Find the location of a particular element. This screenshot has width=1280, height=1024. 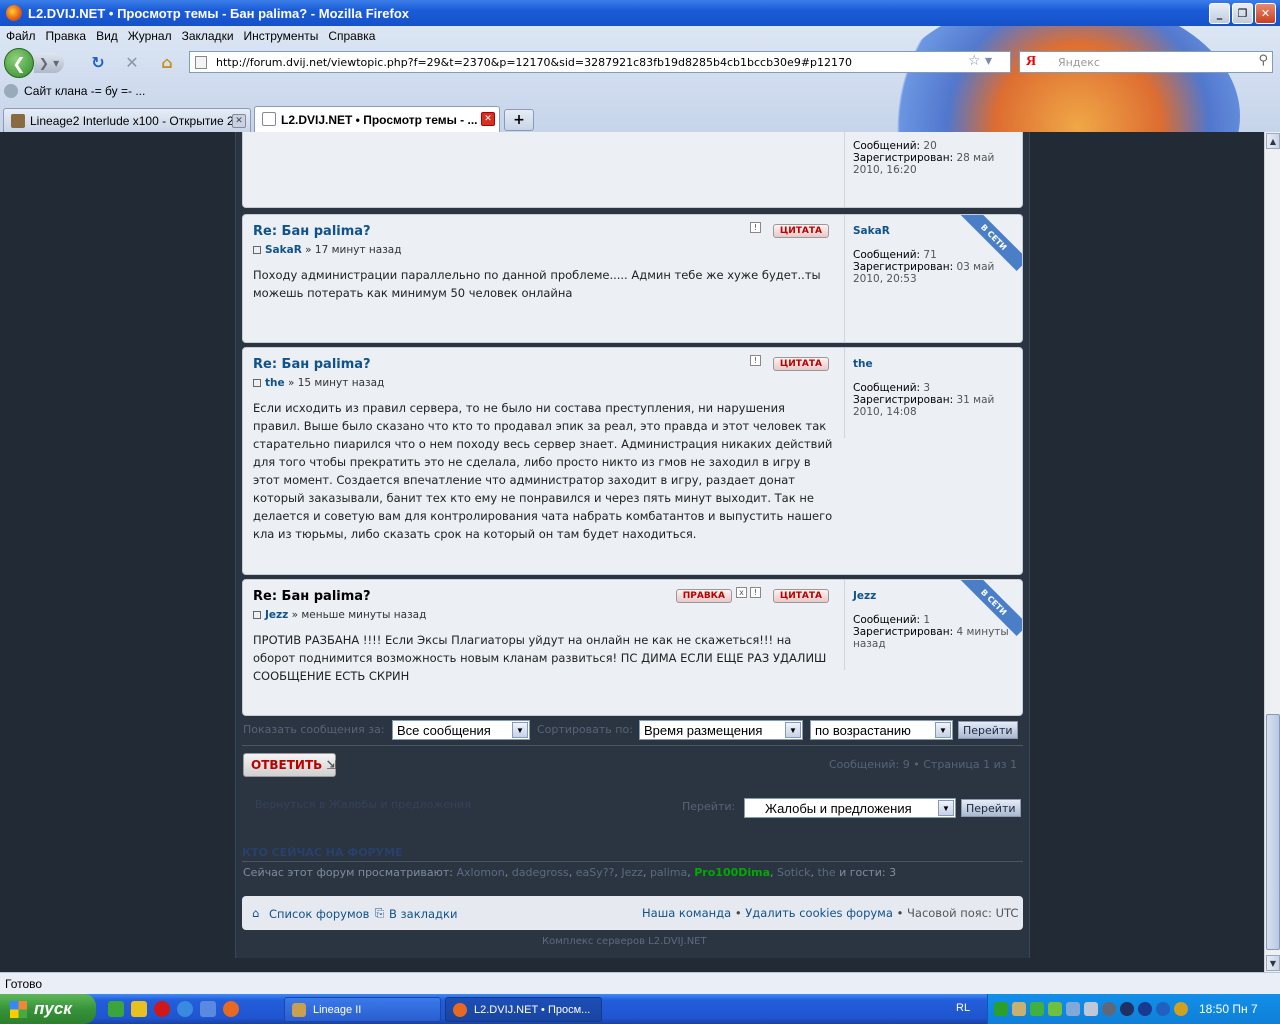

post-author: the is located at coordinates (275, 383).